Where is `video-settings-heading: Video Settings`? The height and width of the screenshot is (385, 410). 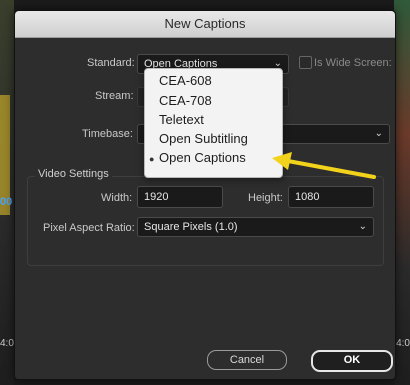 video-settings-heading: Video Settings is located at coordinates (73, 174).